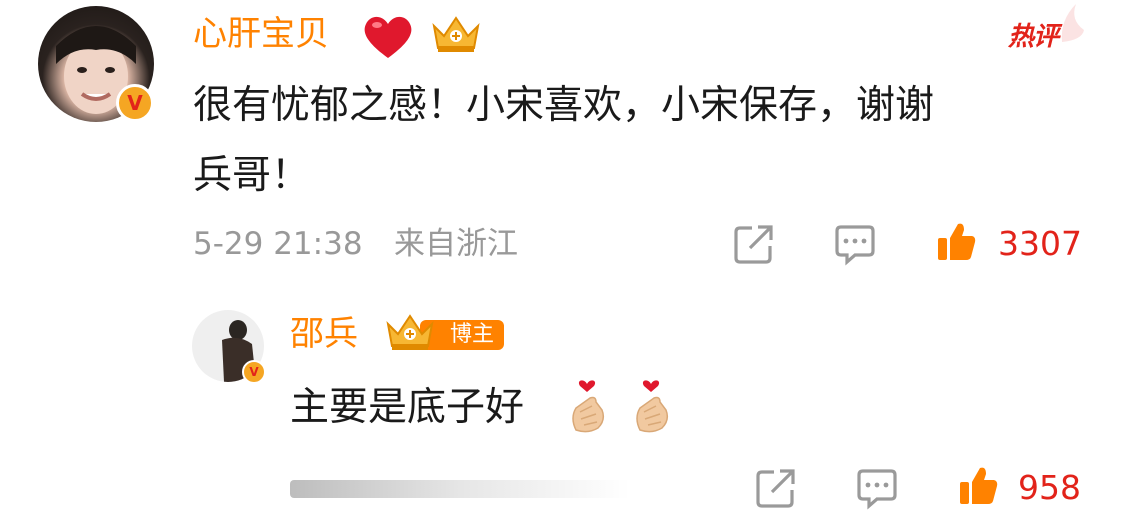 The image size is (1125, 520). Describe the element at coordinates (460, 489) in the screenshot. I see `reply-meta-placeholder` at that location.